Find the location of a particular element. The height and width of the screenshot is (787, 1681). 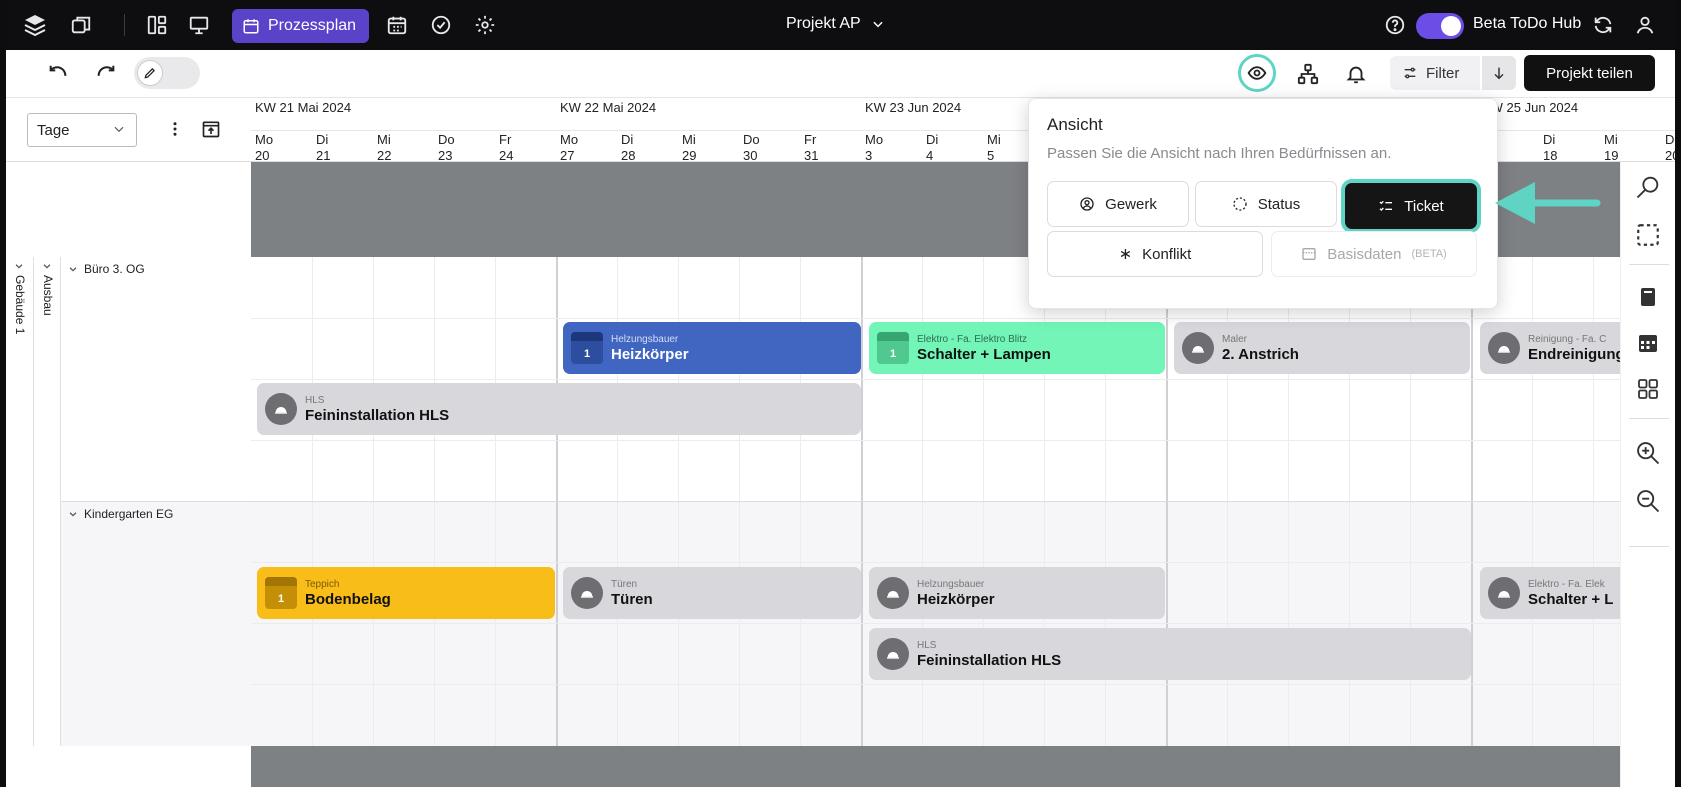

option-label: Basisdaten is located at coordinates (1364, 254).